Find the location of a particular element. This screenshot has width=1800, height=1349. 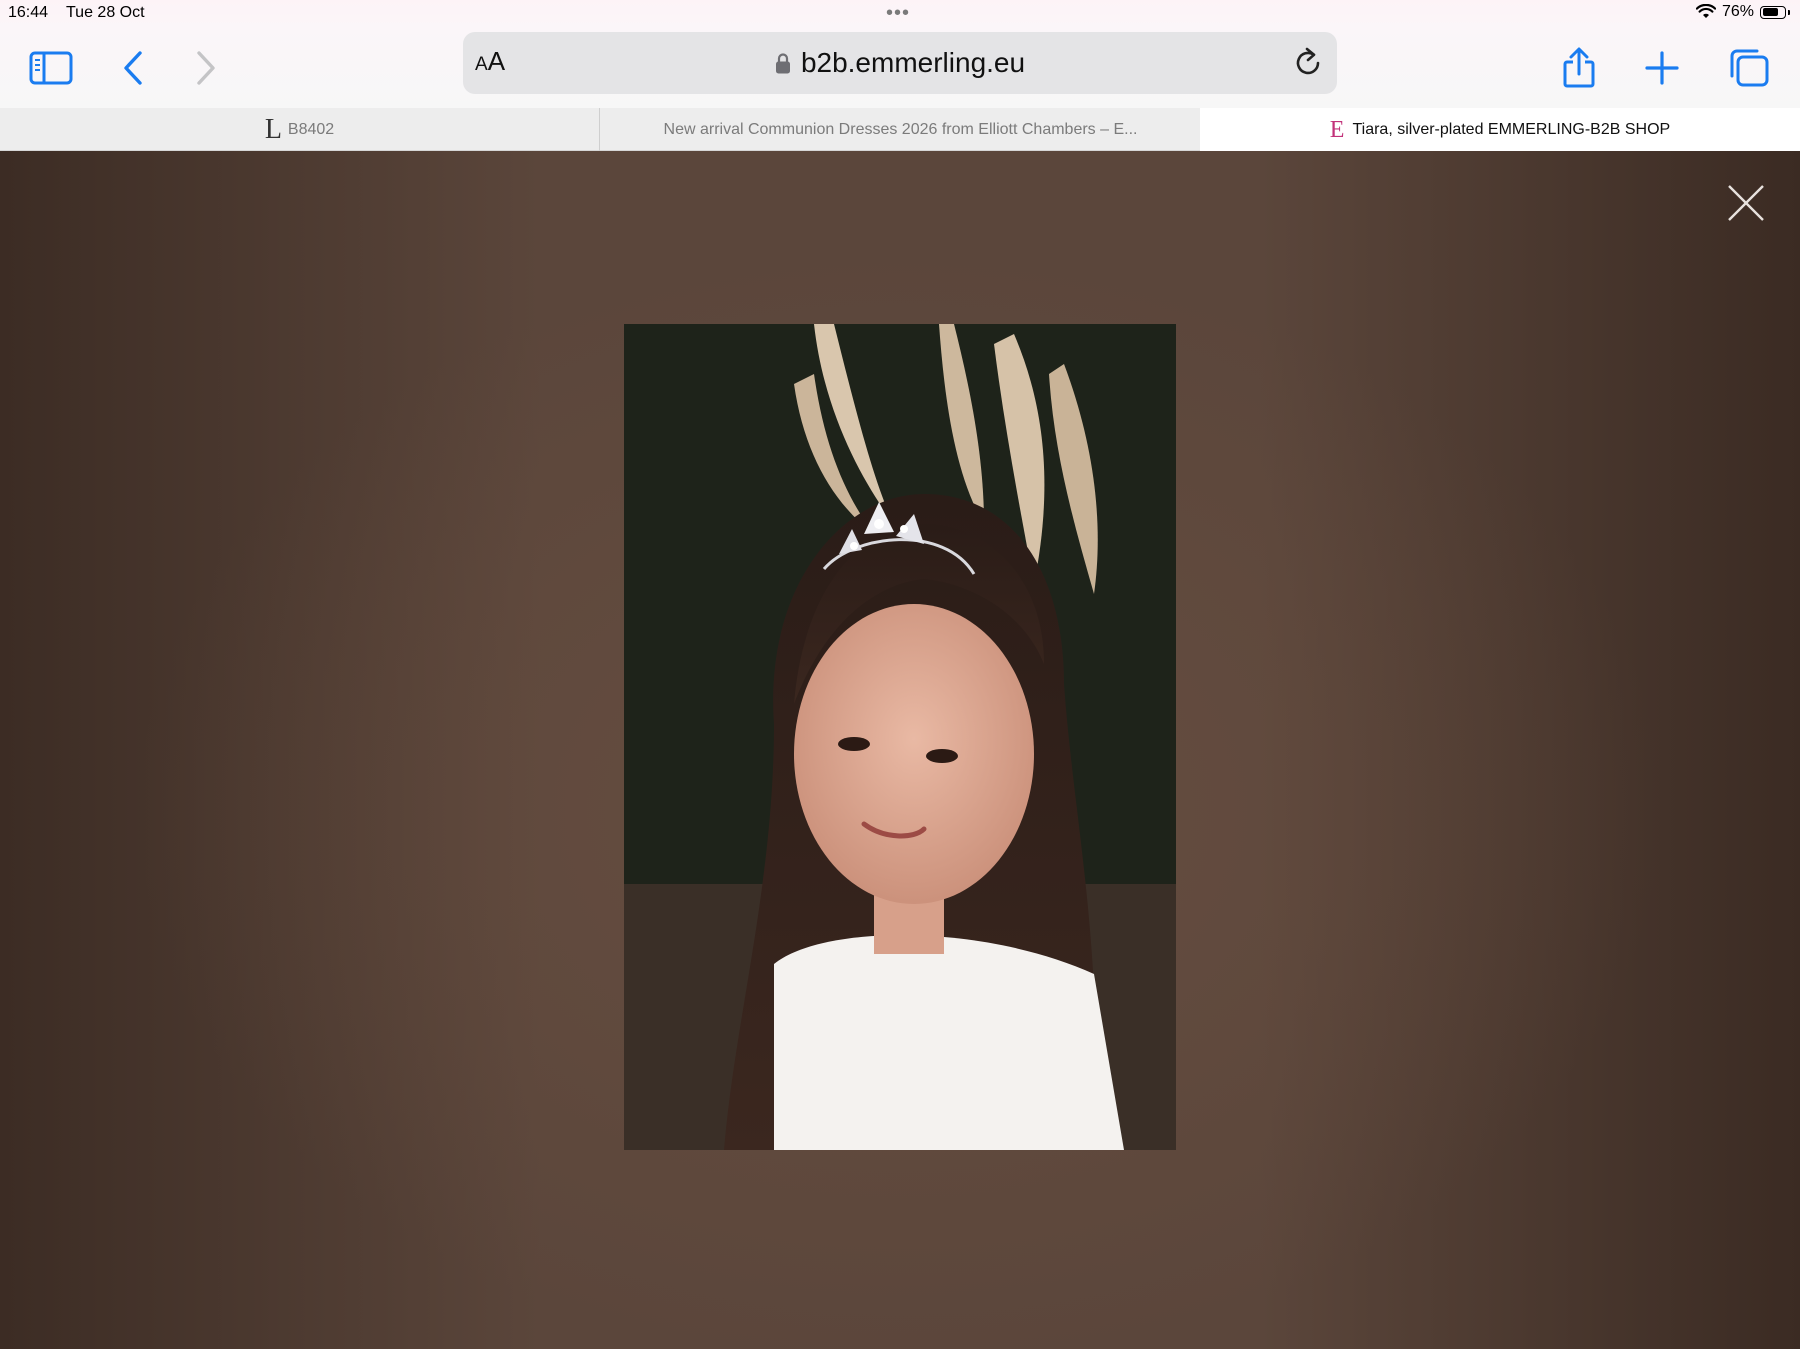

battery-fill is located at coordinates (1770, 12).